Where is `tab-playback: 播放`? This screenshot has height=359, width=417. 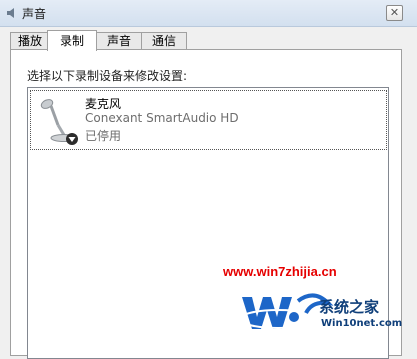 tab-playback: 播放 is located at coordinates (30, 41).